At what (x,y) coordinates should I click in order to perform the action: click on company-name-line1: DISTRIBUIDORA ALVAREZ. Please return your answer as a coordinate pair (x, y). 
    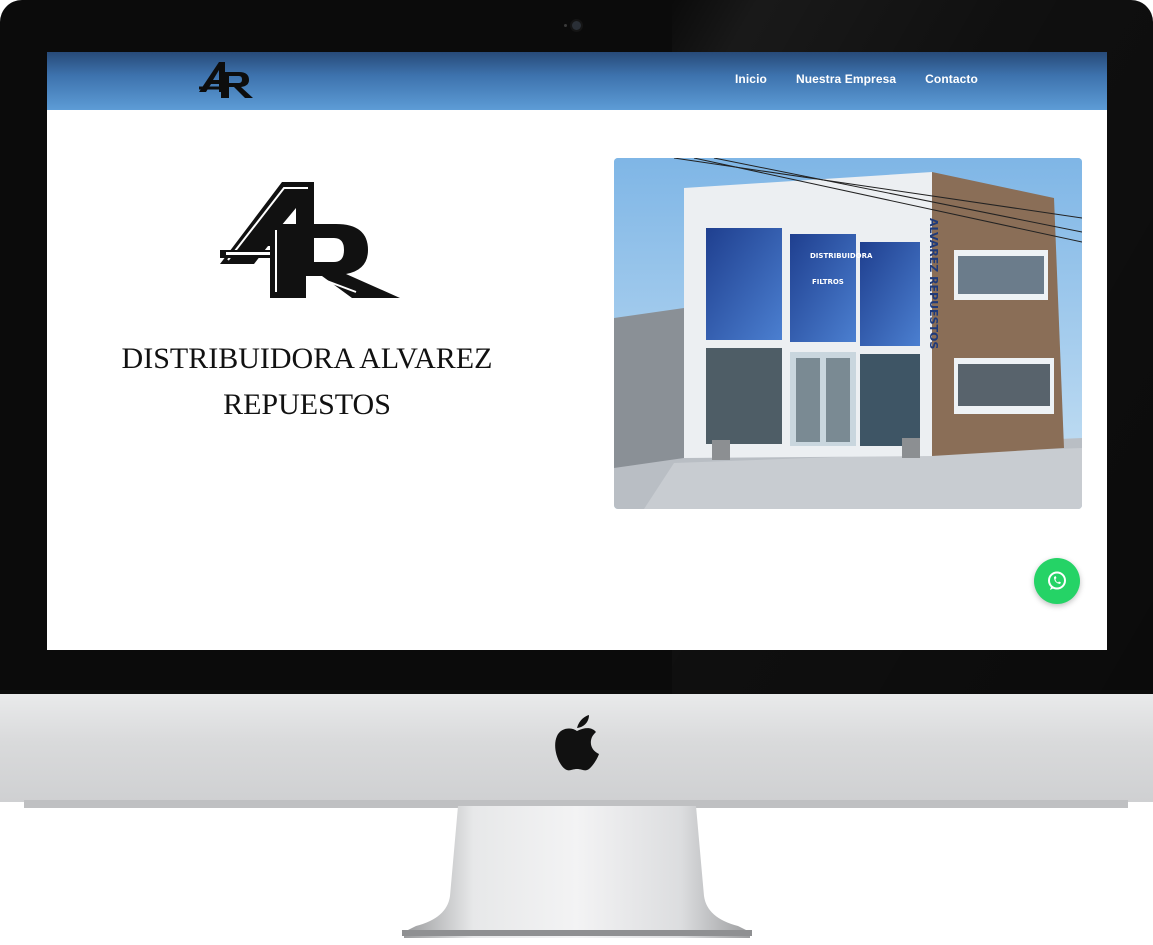
    Looking at the image, I should click on (307, 358).